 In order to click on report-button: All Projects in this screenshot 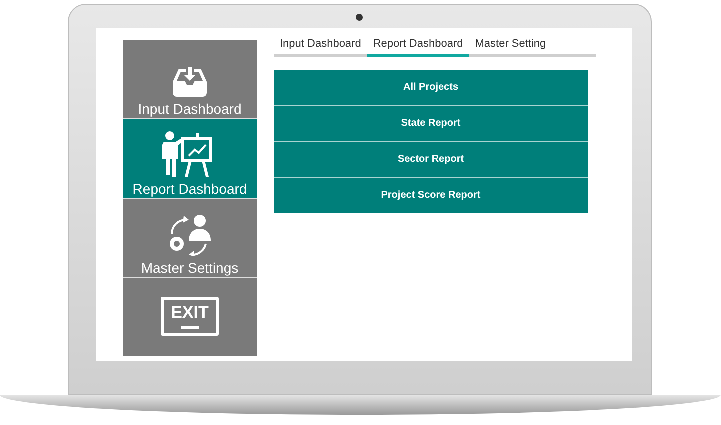, I will do `click(431, 87)`.